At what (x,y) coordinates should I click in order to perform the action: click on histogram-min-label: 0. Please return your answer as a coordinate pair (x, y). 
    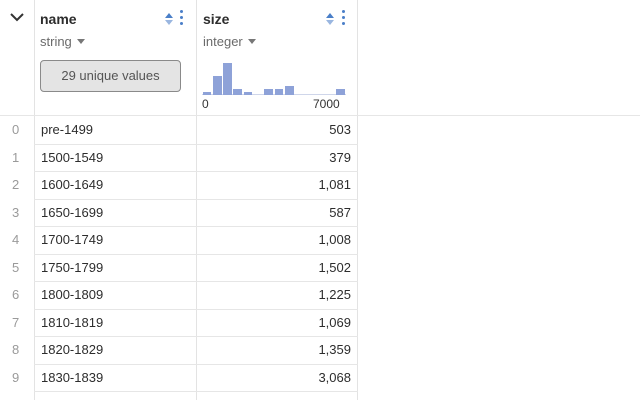
    Looking at the image, I should click on (205, 104).